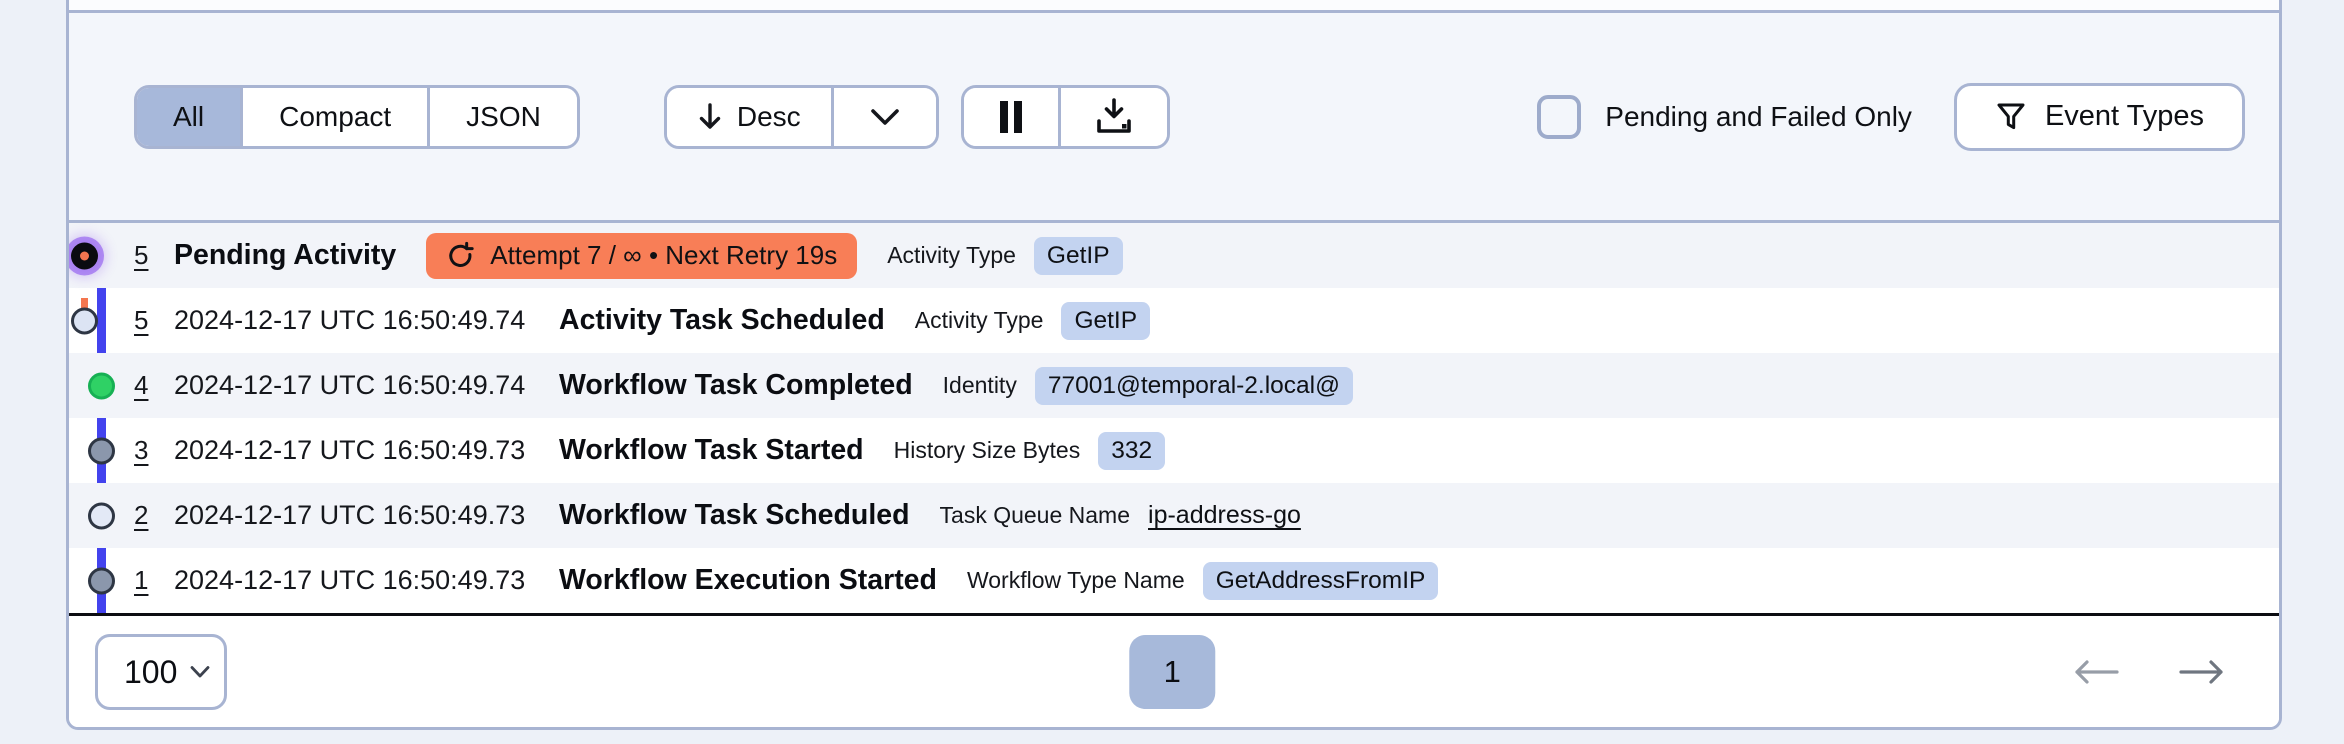 The height and width of the screenshot is (744, 2344). I want to click on sort-label: Desc, so click(768, 116).